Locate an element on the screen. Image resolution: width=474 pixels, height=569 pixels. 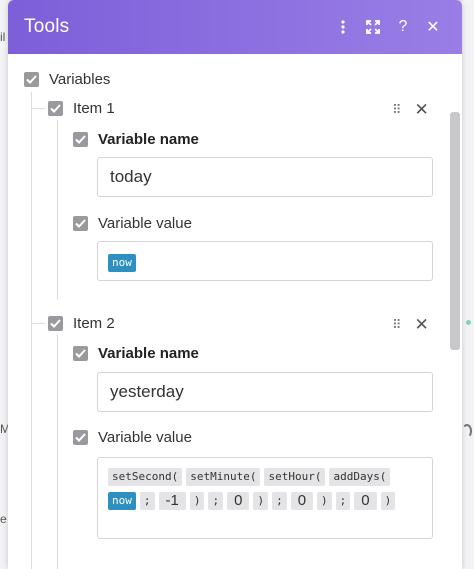
item-1-label: Item 1 is located at coordinates (94, 108).